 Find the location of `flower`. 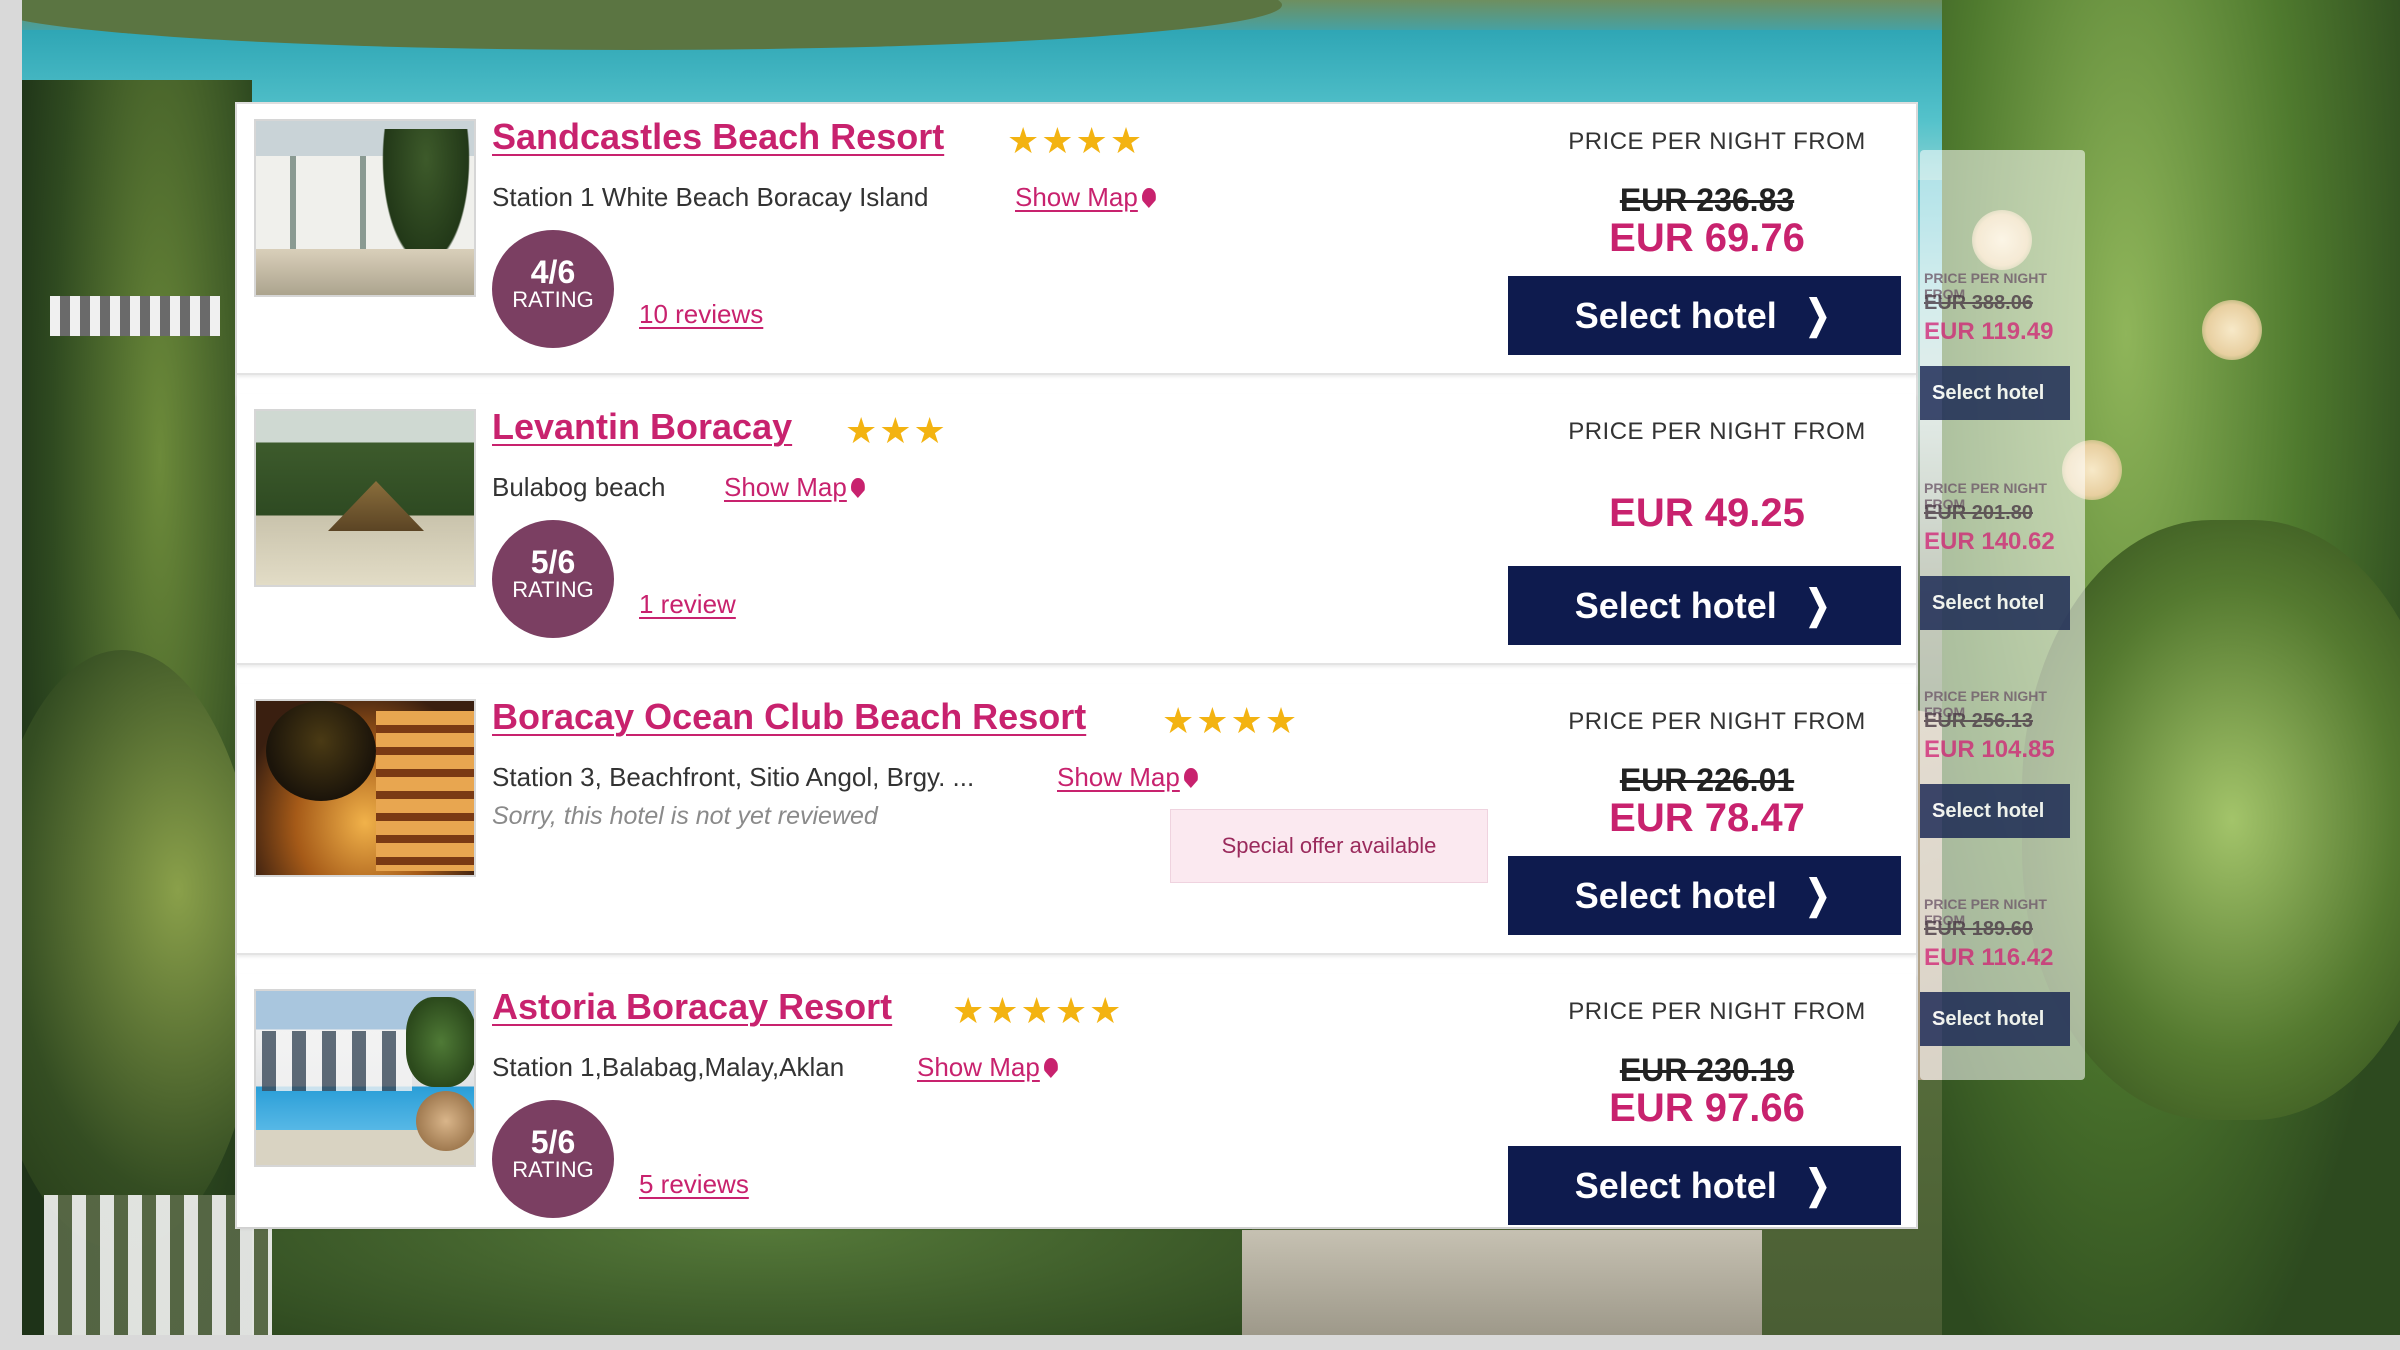

flower is located at coordinates (2232, 330).